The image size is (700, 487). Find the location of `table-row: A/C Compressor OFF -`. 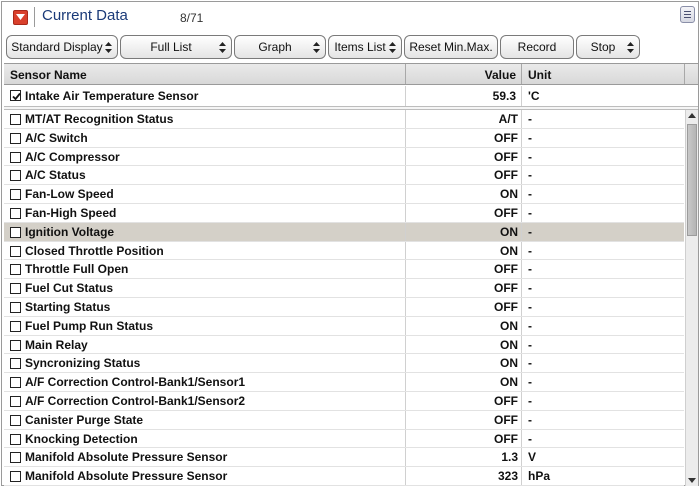

table-row: A/C Compressor OFF - is located at coordinates (344, 157).